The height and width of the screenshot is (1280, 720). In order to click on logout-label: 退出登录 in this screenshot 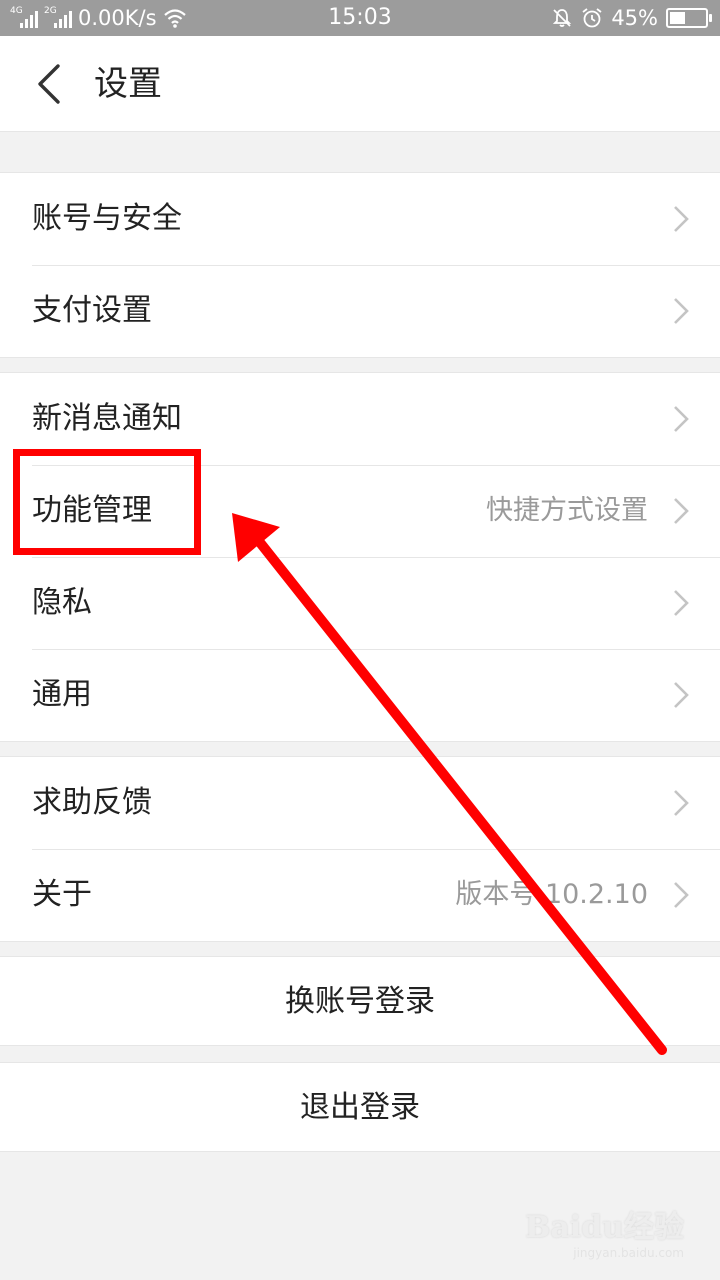, I will do `click(360, 1107)`.